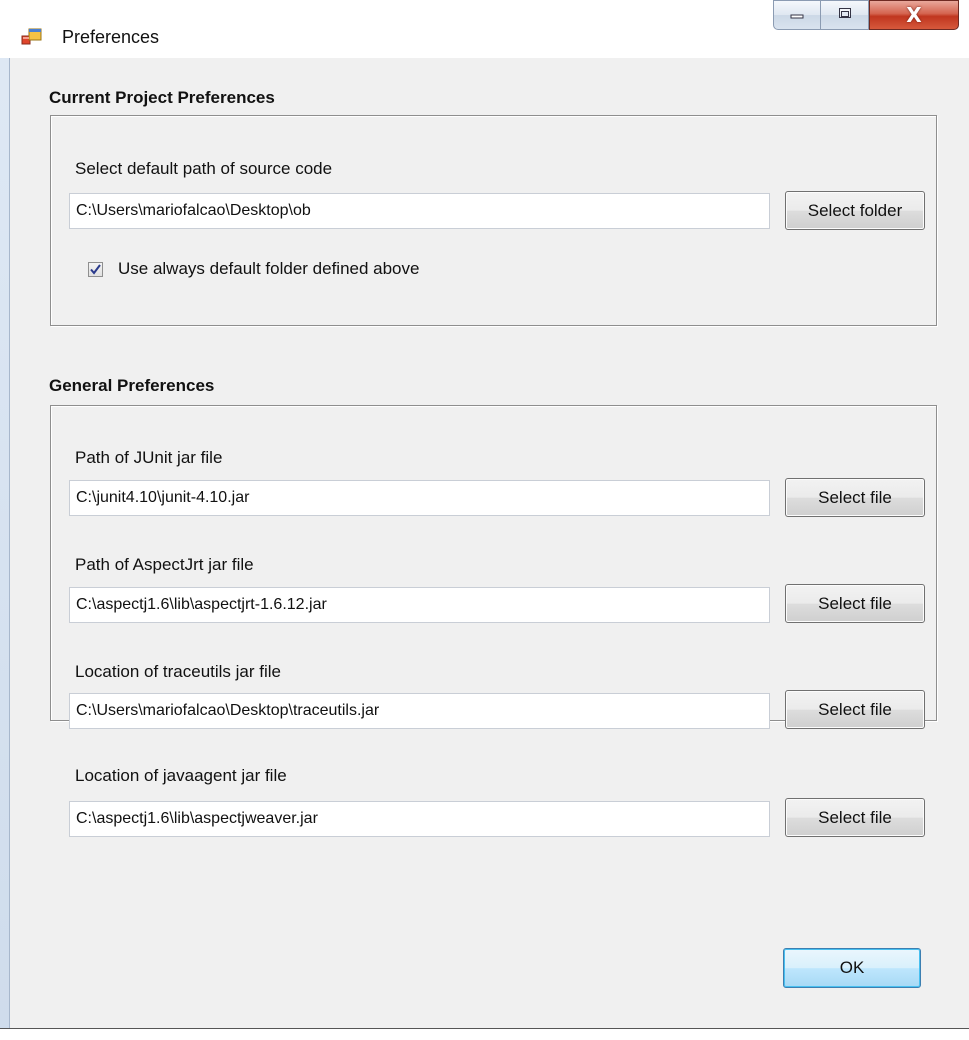 The width and height of the screenshot is (969, 1040). Describe the element at coordinates (852, 968) in the screenshot. I see `ok-button: OK` at that location.